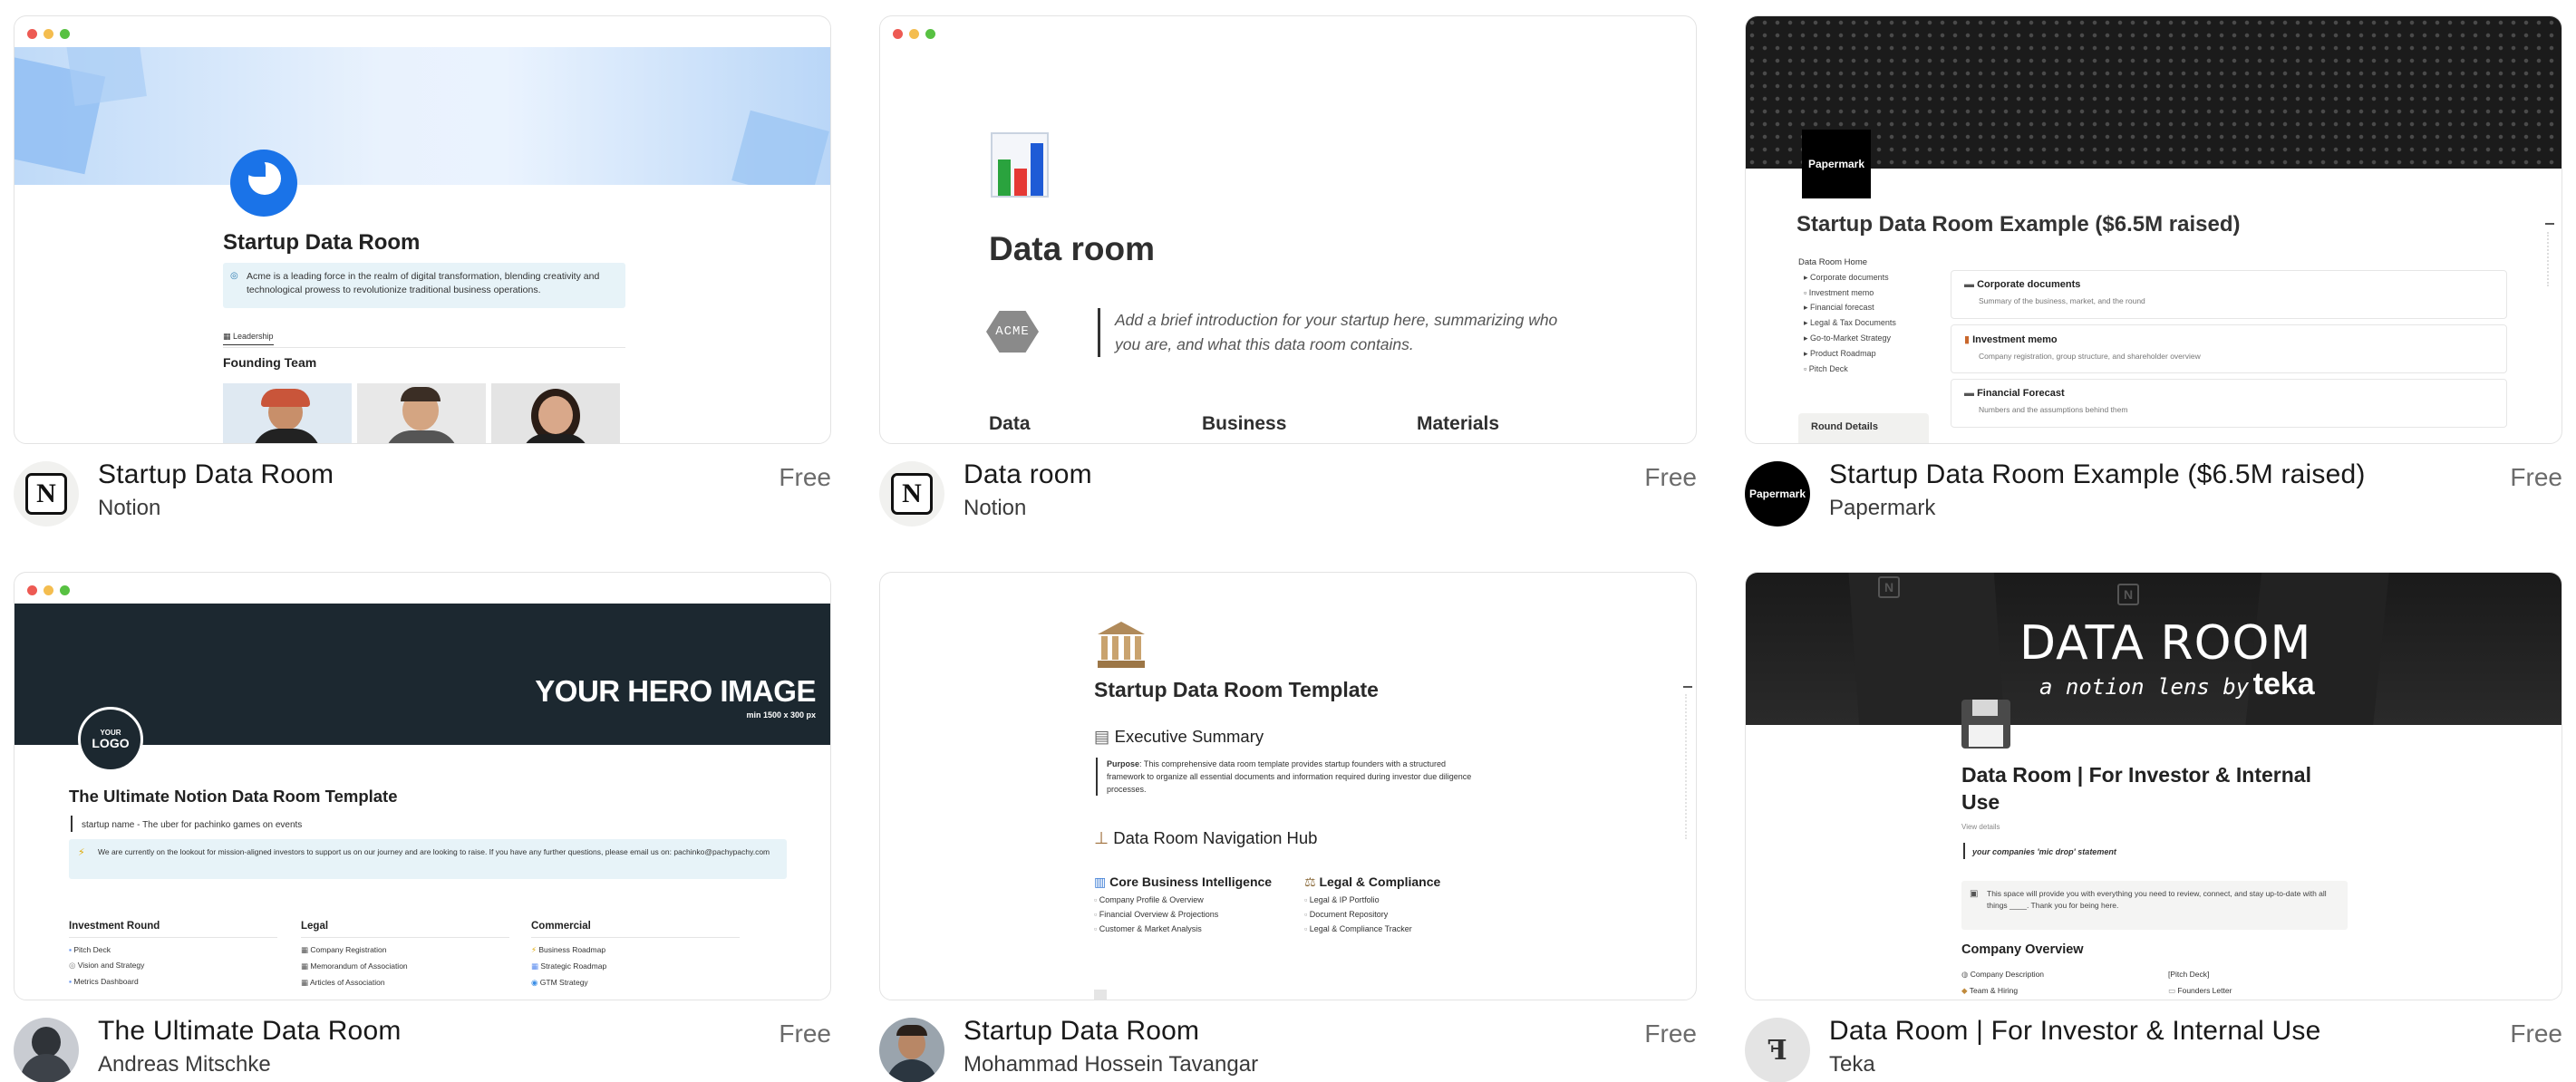  What do you see at coordinates (184, 1064) in the screenshot?
I see `template-author: Andreas Mitschke` at bounding box center [184, 1064].